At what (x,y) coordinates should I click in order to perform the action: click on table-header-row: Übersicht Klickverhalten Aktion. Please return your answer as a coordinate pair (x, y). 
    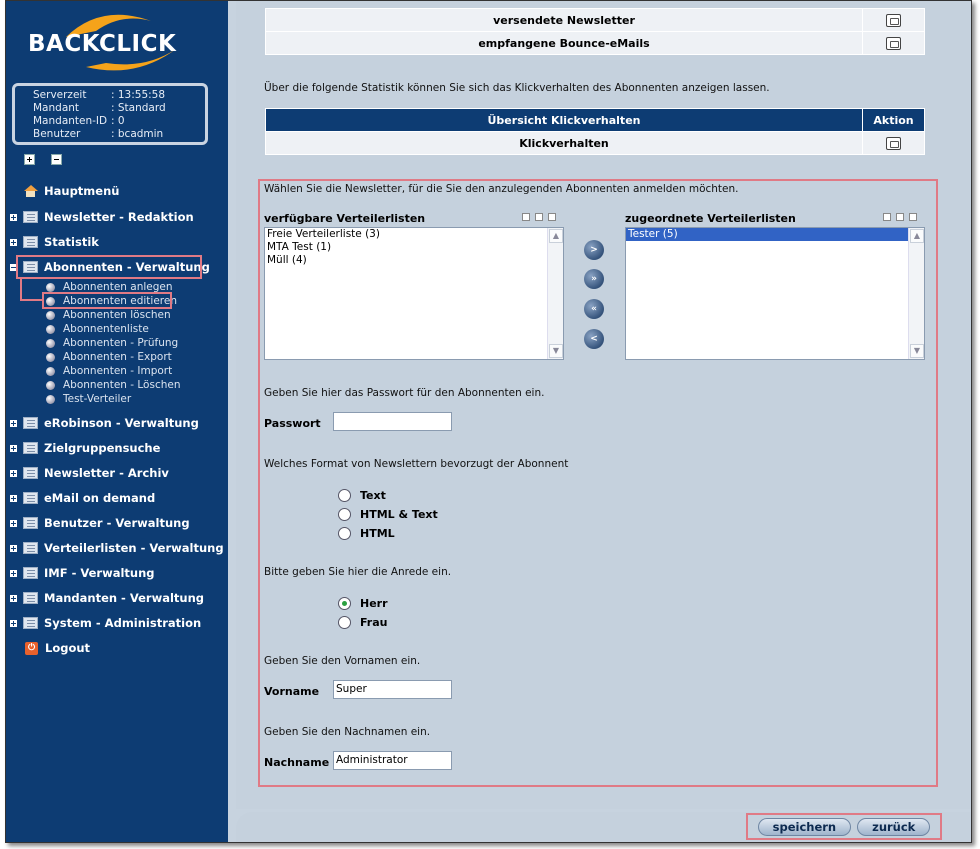
    Looking at the image, I should click on (595, 120).